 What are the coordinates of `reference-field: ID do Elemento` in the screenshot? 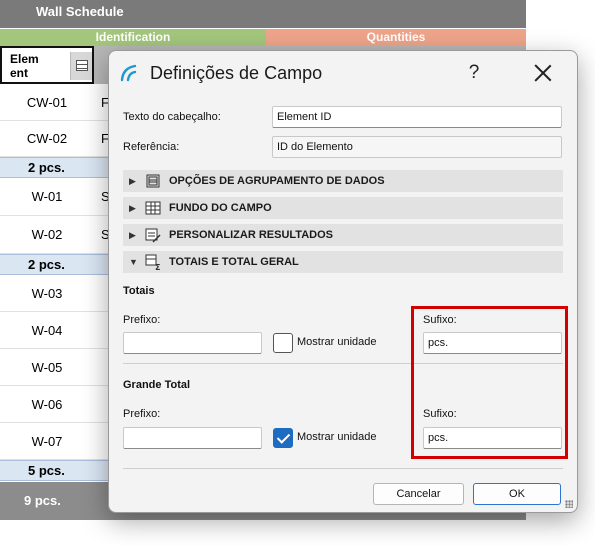 It's located at (417, 147).